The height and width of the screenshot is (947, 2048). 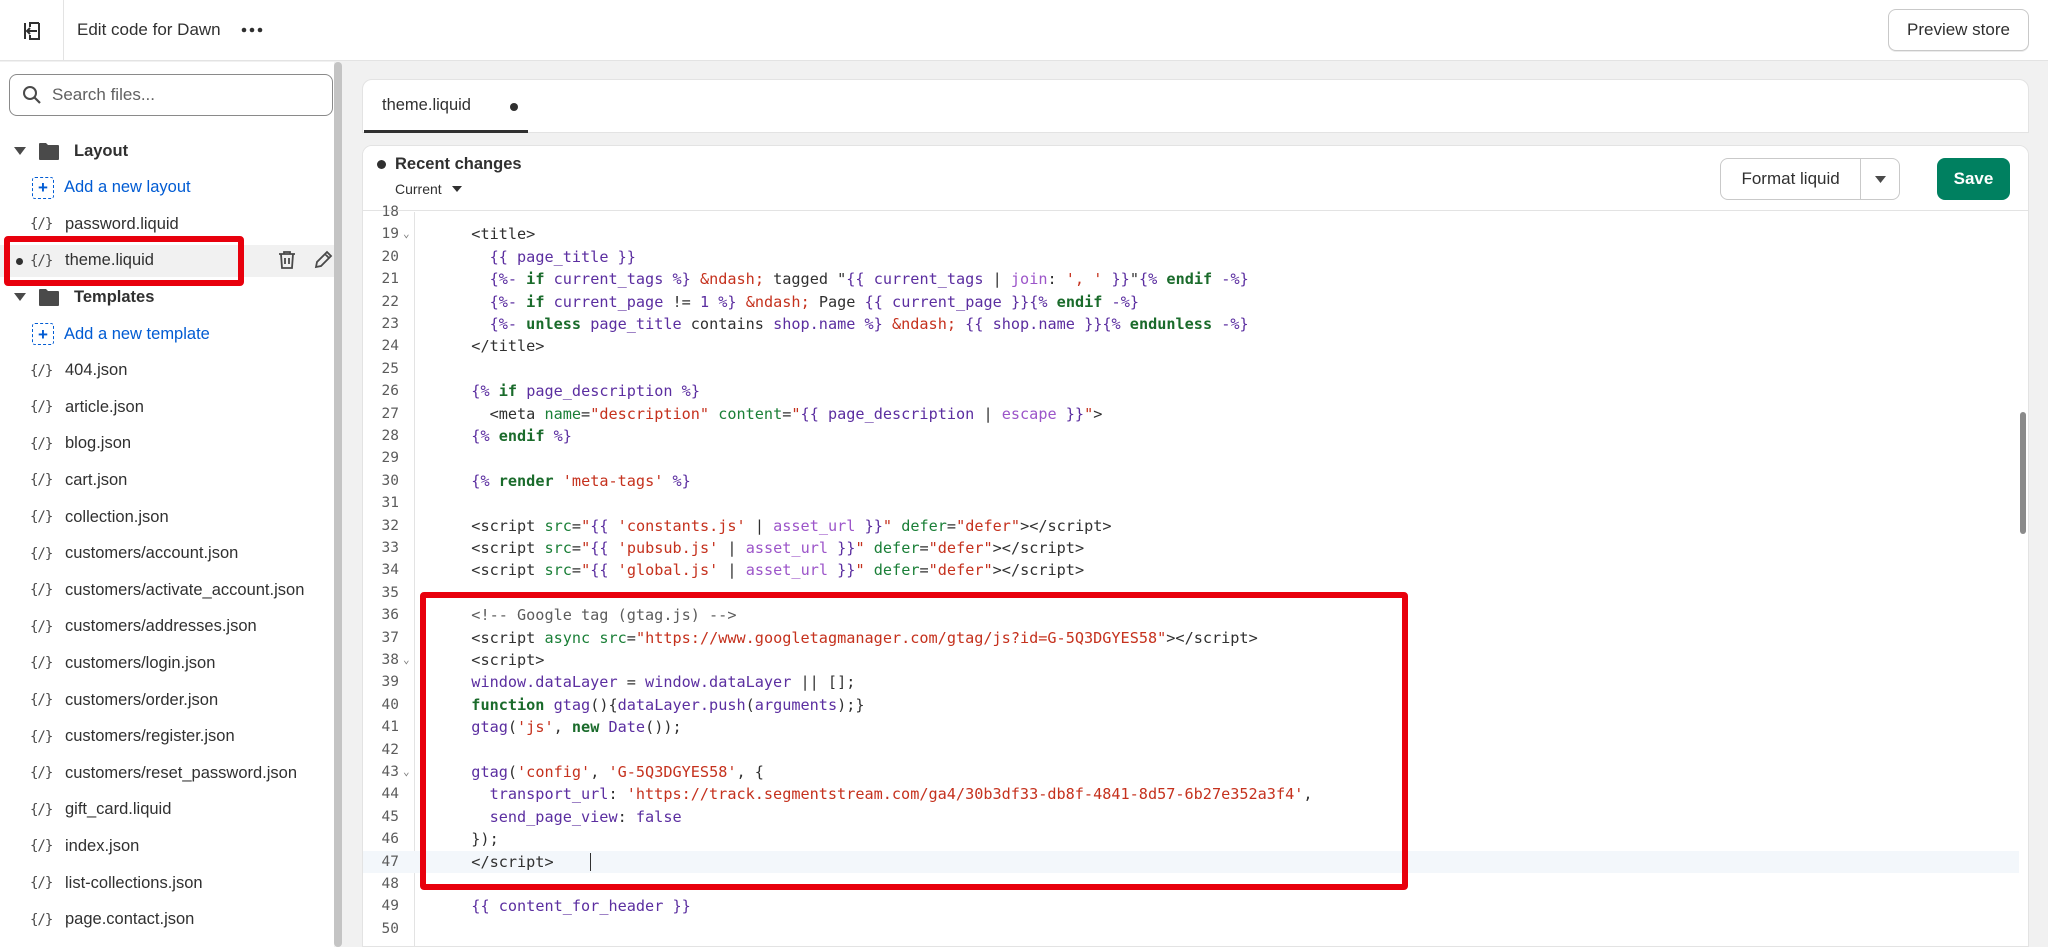 I want to click on file-404-json: {/} 404.json, so click(x=167, y=371).